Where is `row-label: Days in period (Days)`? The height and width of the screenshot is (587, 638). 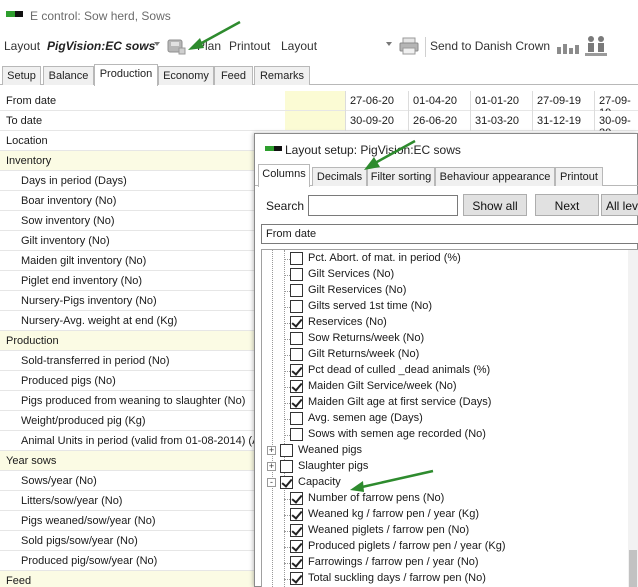 row-label: Days in period (Days) is located at coordinates (74, 181).